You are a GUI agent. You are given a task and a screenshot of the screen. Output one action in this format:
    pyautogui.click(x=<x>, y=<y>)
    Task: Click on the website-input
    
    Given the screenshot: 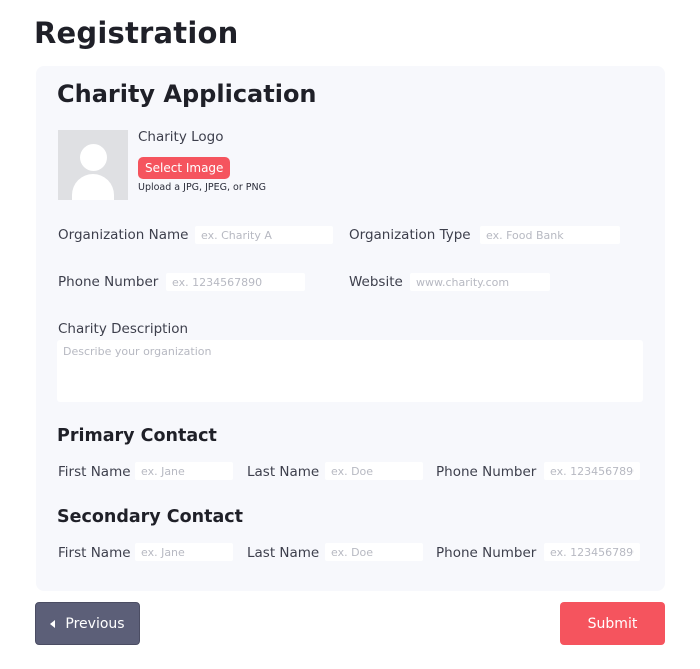 What is the action you would take?
    pyautogui.click(x=480, y=282)
    